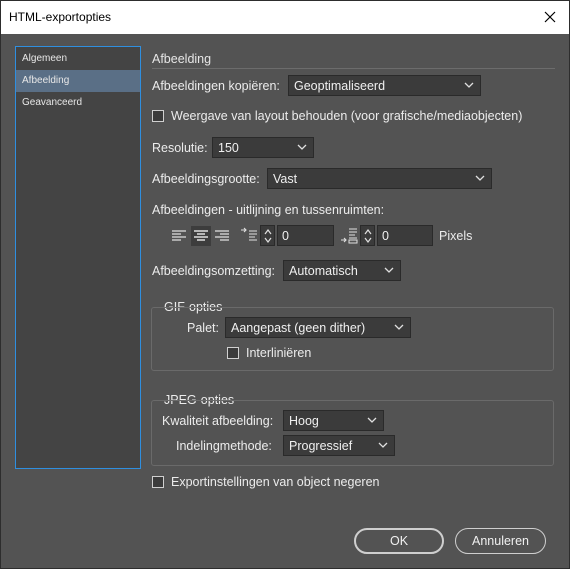 The width and height of the screenshot is (570, 569). What do you see at coordinates (78, 59) in the screenshot?
I see `sidebar-item-algemeen: Algemeen` at bounding box center [78, 59].